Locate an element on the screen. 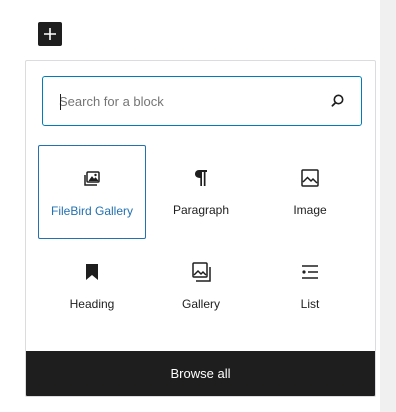 This screenshot has height=412, width=396. plus-icon is located at coordinates (50, 34).